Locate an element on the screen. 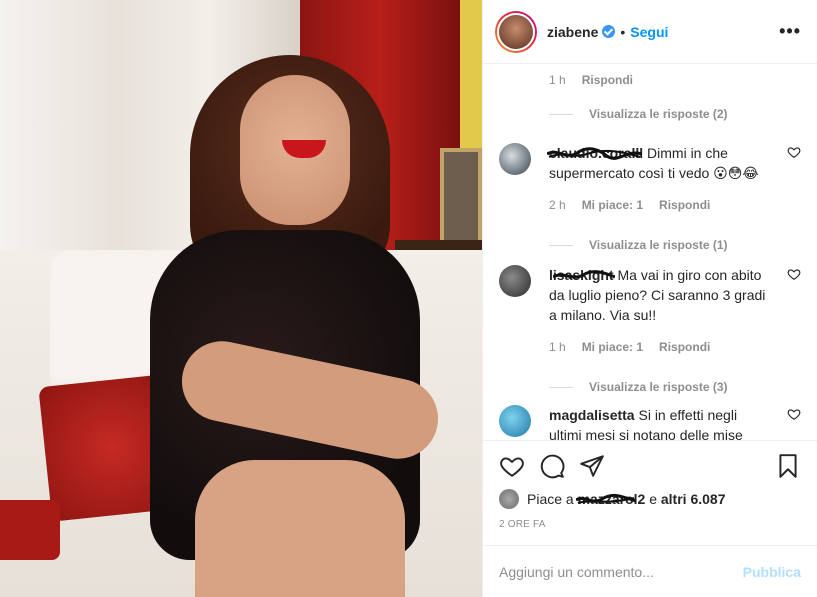 This screenshot has width=817, height=597. post-header: ziabene • Segui ••• is located at coordinates (650, 32).